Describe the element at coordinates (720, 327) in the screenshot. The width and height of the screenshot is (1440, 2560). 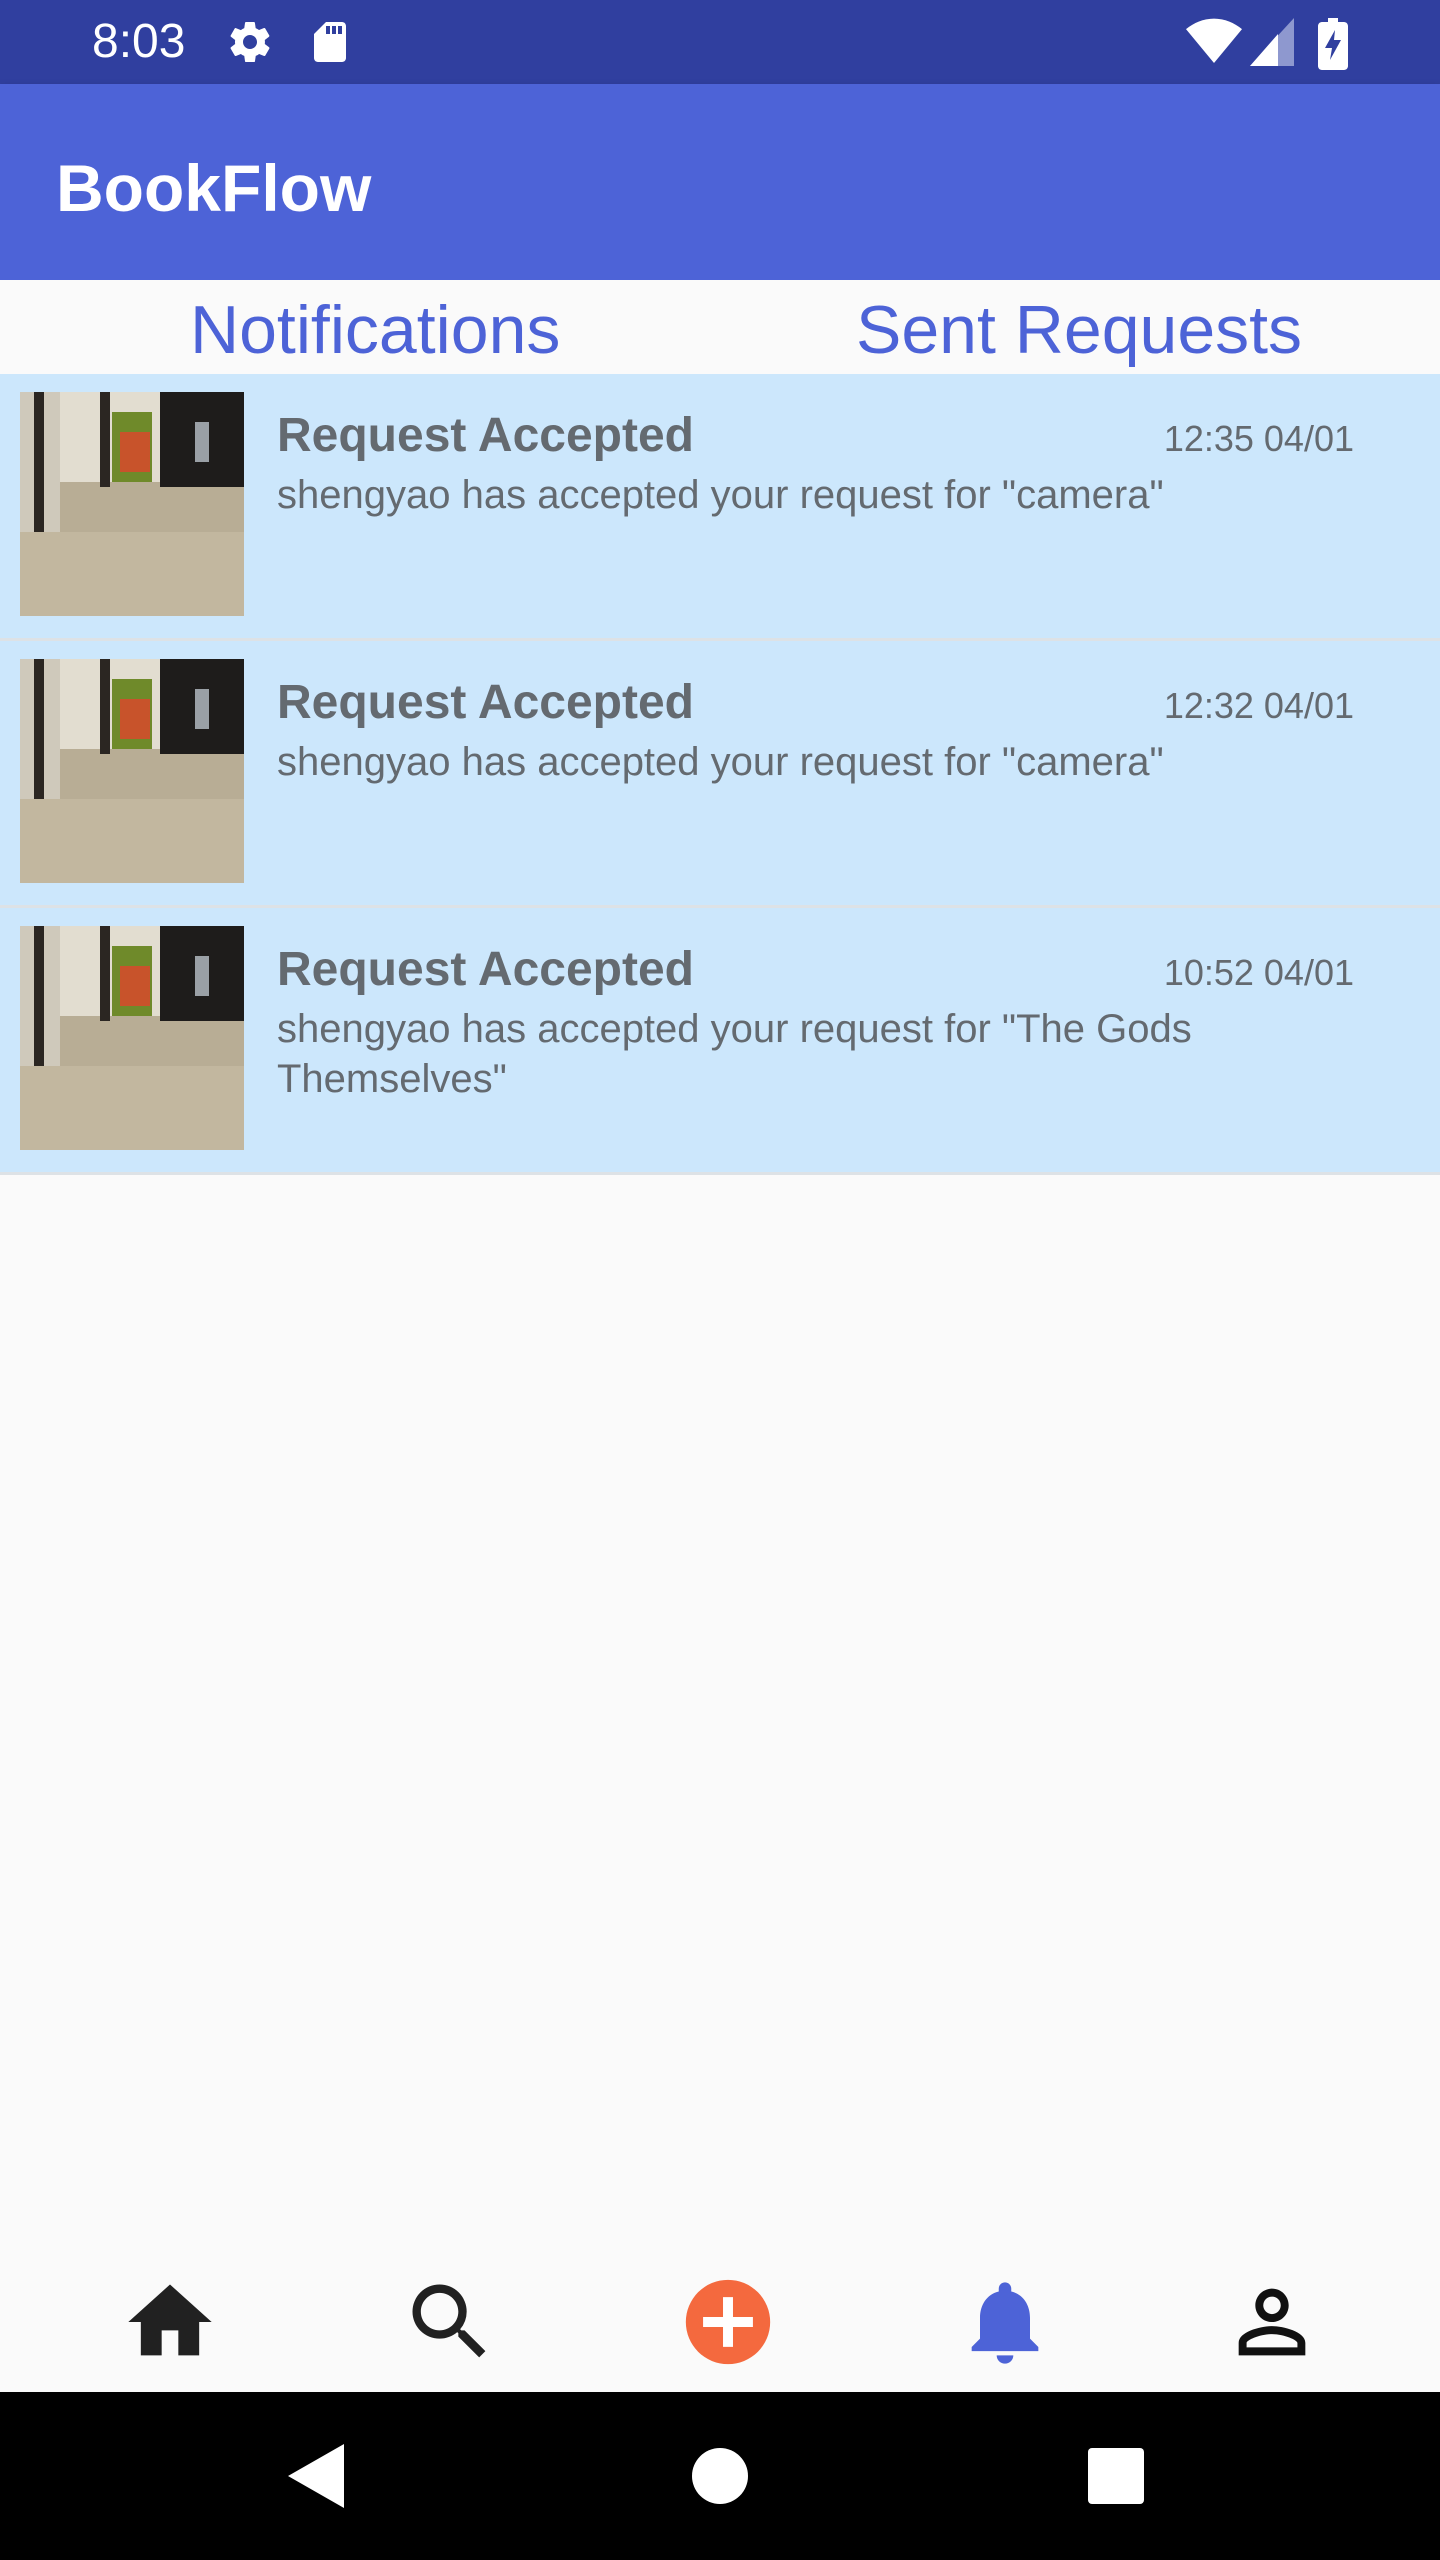
I see `tab-bar: Notifications Sent Requests` at that location.